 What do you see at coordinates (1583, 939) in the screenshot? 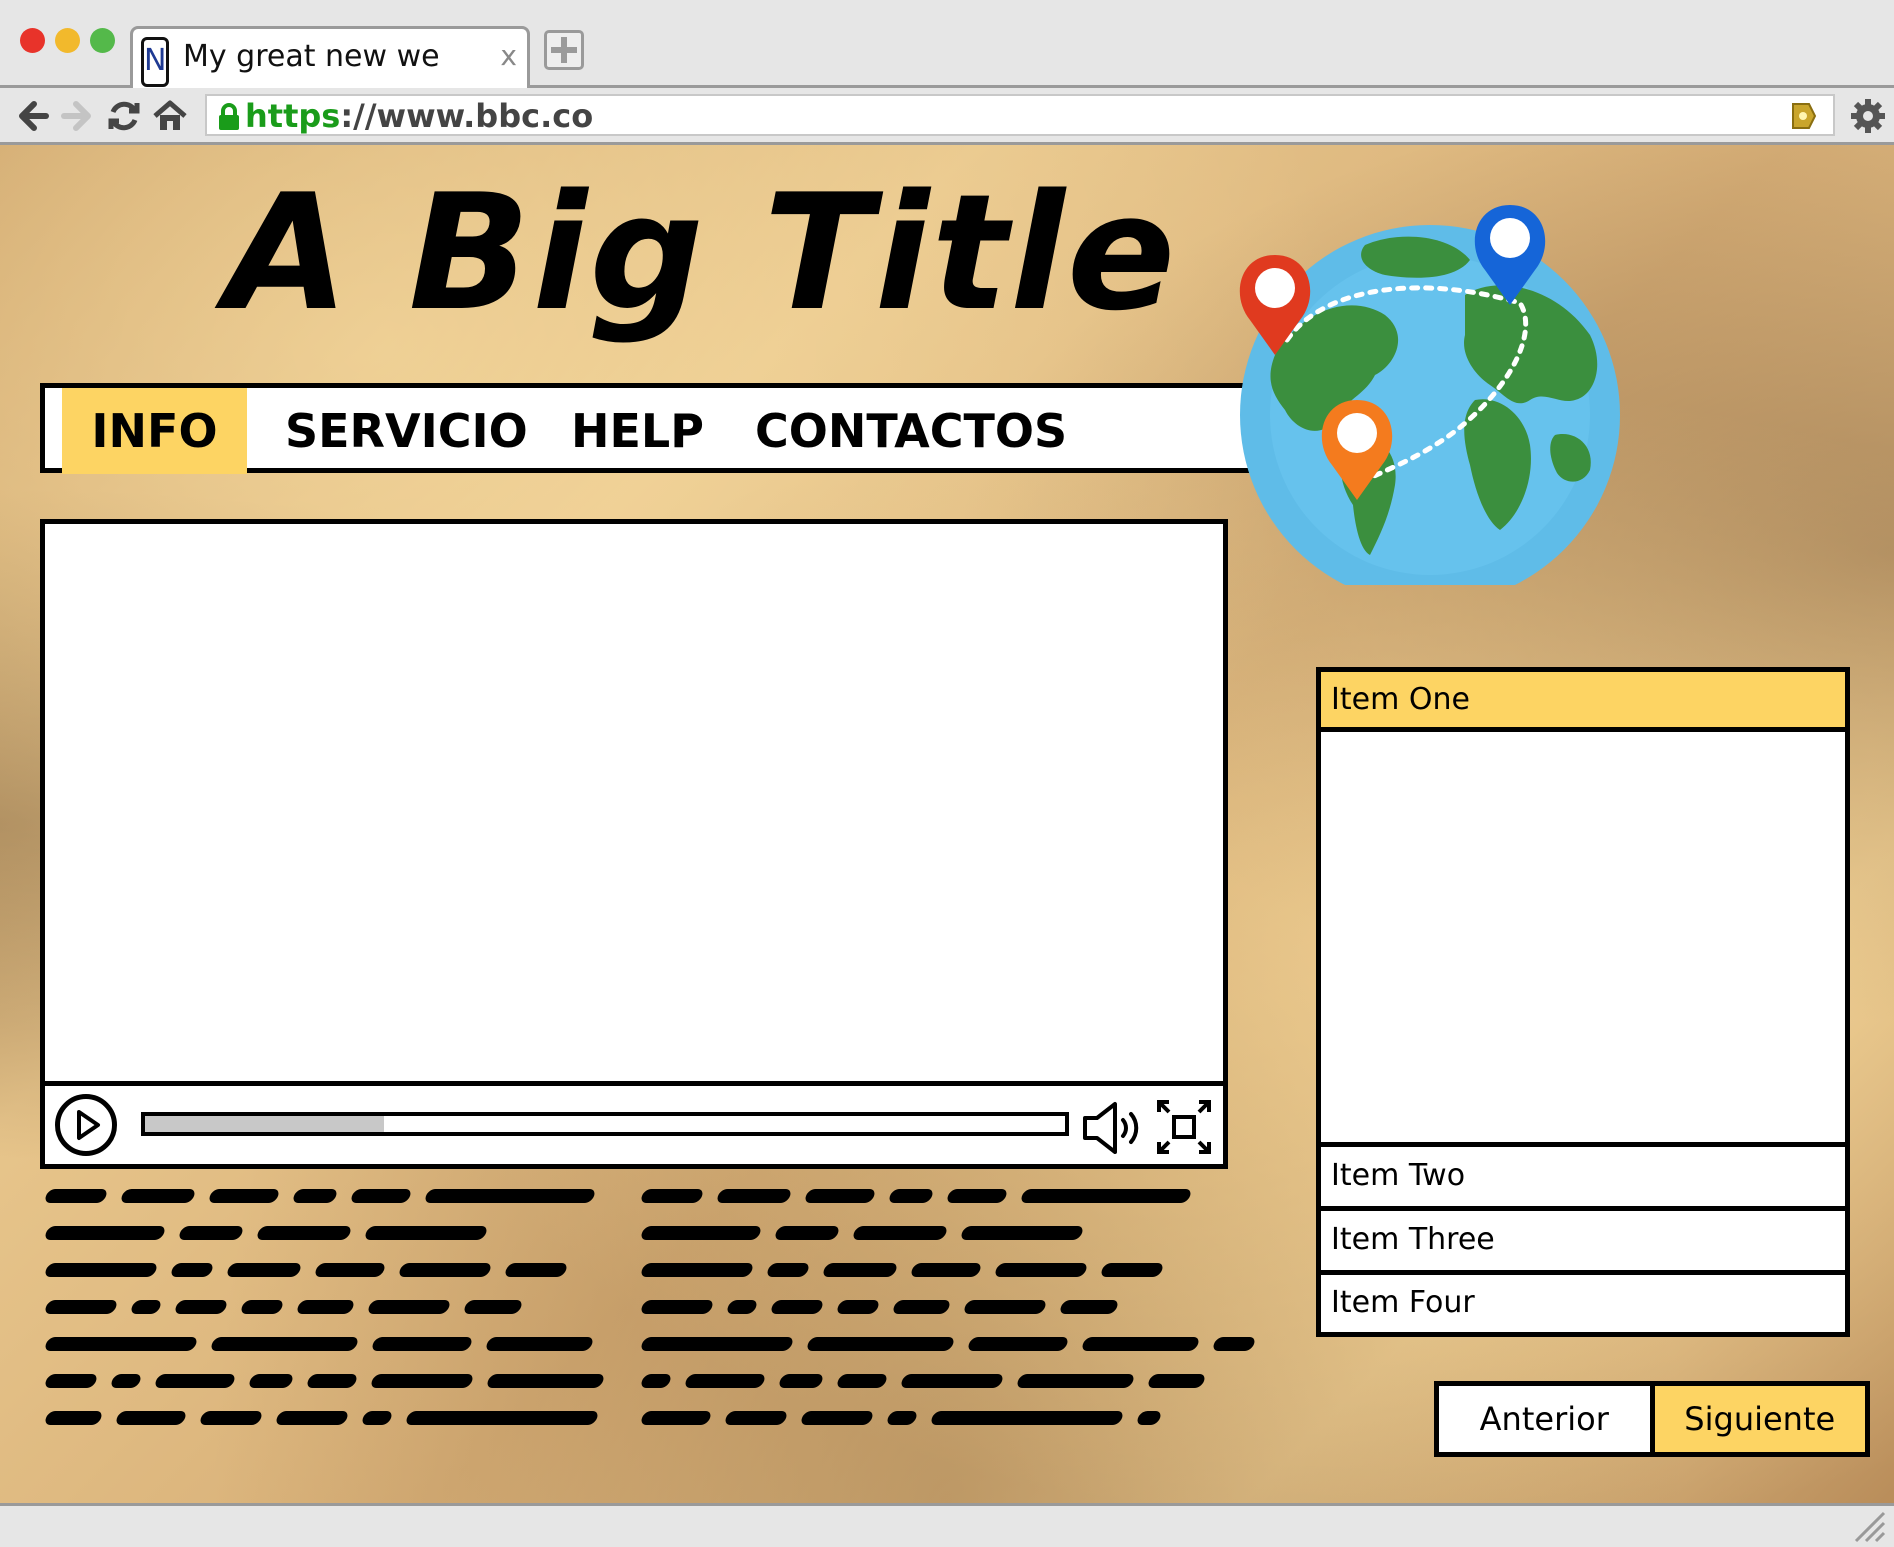
I see `list-item-one-content` at bounding box center [1583, 939].